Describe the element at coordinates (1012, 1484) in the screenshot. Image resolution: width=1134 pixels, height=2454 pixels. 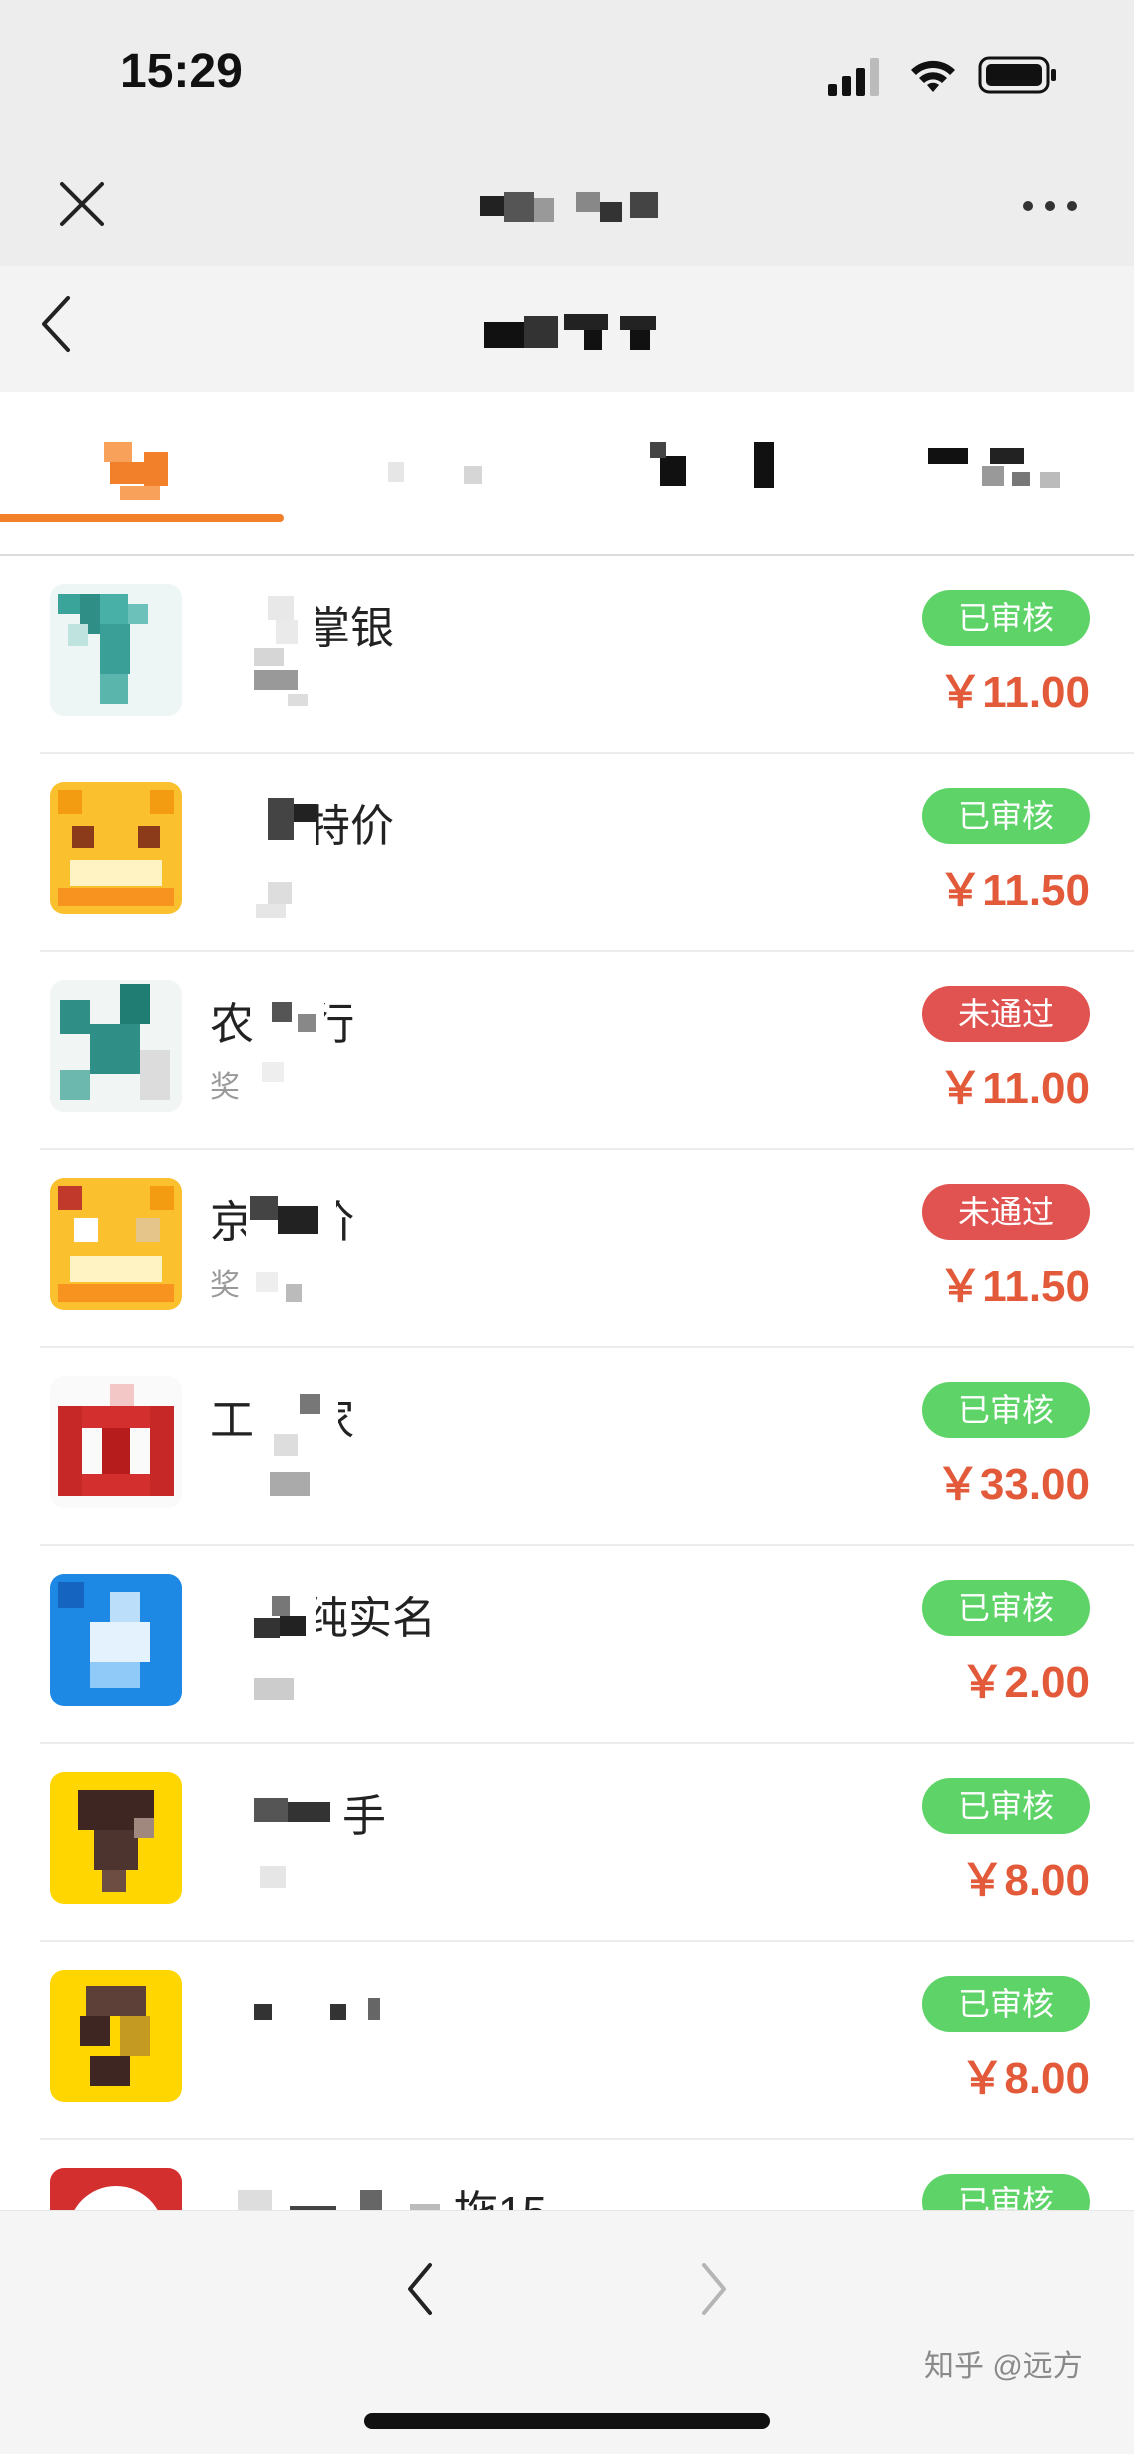
I see `item-price: ￥33.00` at that location.